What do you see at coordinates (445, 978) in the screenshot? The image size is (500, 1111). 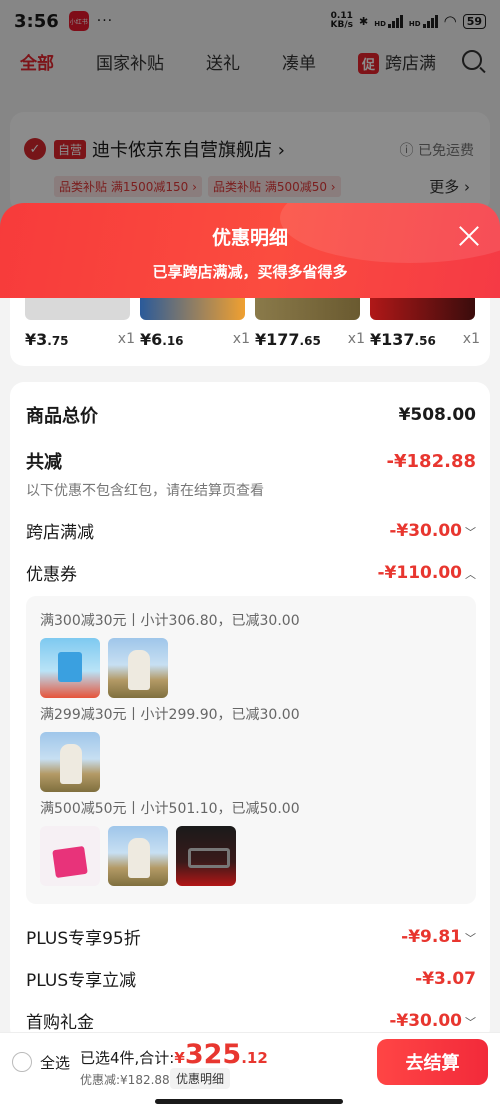 I see `plus-instant-value: -¥3.07` at bounding box center [445, 978].